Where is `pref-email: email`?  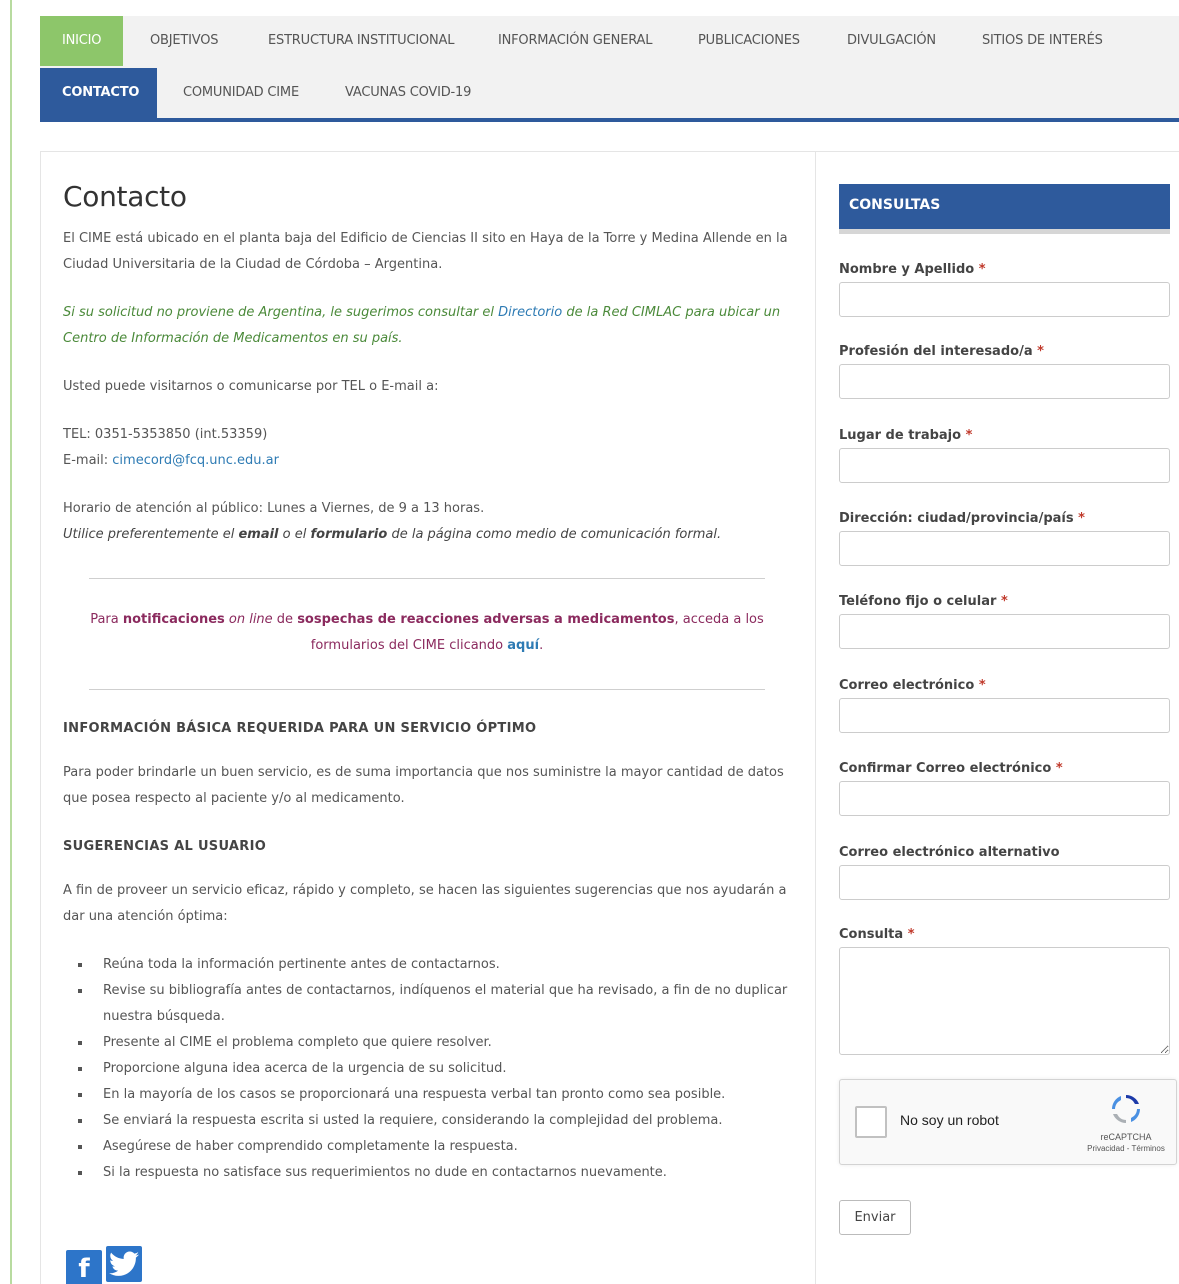 pref-email: email is located at coordinates (258, 534).